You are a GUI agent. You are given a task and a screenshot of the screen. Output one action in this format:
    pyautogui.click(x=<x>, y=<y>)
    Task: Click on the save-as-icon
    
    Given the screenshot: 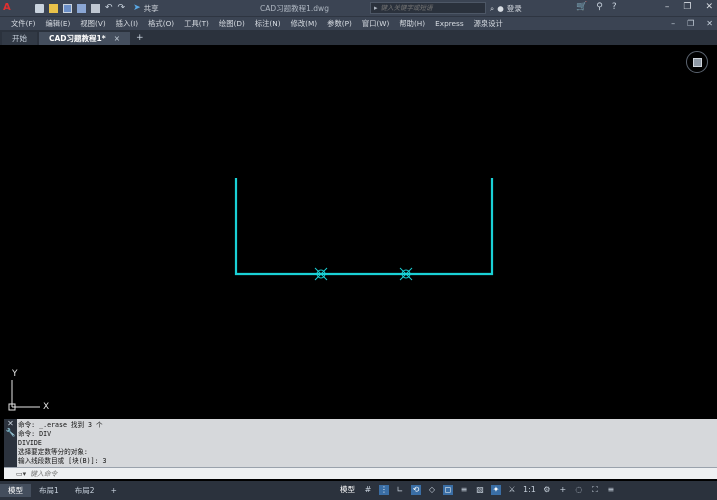 What is the action you would take?
    pyautogui.click(x=81, y=8)
    